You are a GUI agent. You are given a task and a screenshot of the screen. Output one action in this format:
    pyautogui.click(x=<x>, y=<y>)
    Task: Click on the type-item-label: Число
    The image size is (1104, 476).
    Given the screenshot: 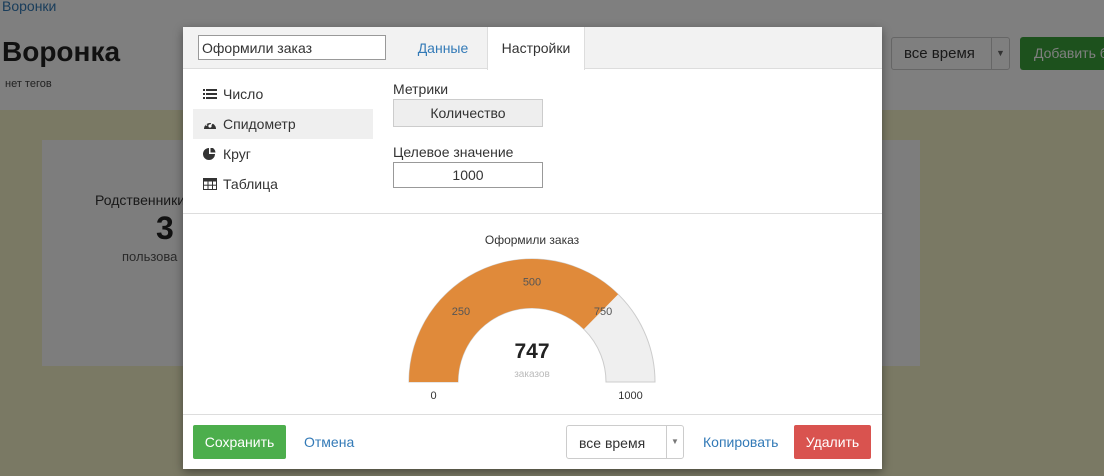 What is the action you would take?
    pyautogui.click(x=243, y=94)
    